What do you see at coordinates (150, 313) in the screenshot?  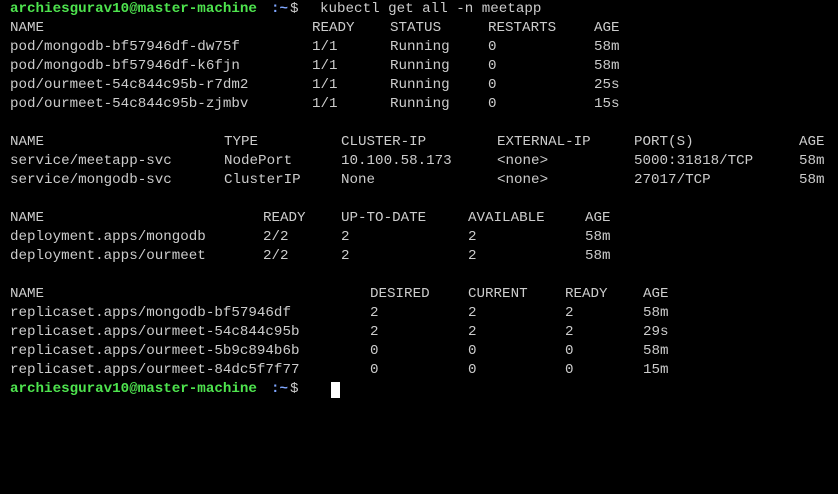 I see `cell: replicaset.apps/mongodb-bf57946df` at bounding box center [150, 313].